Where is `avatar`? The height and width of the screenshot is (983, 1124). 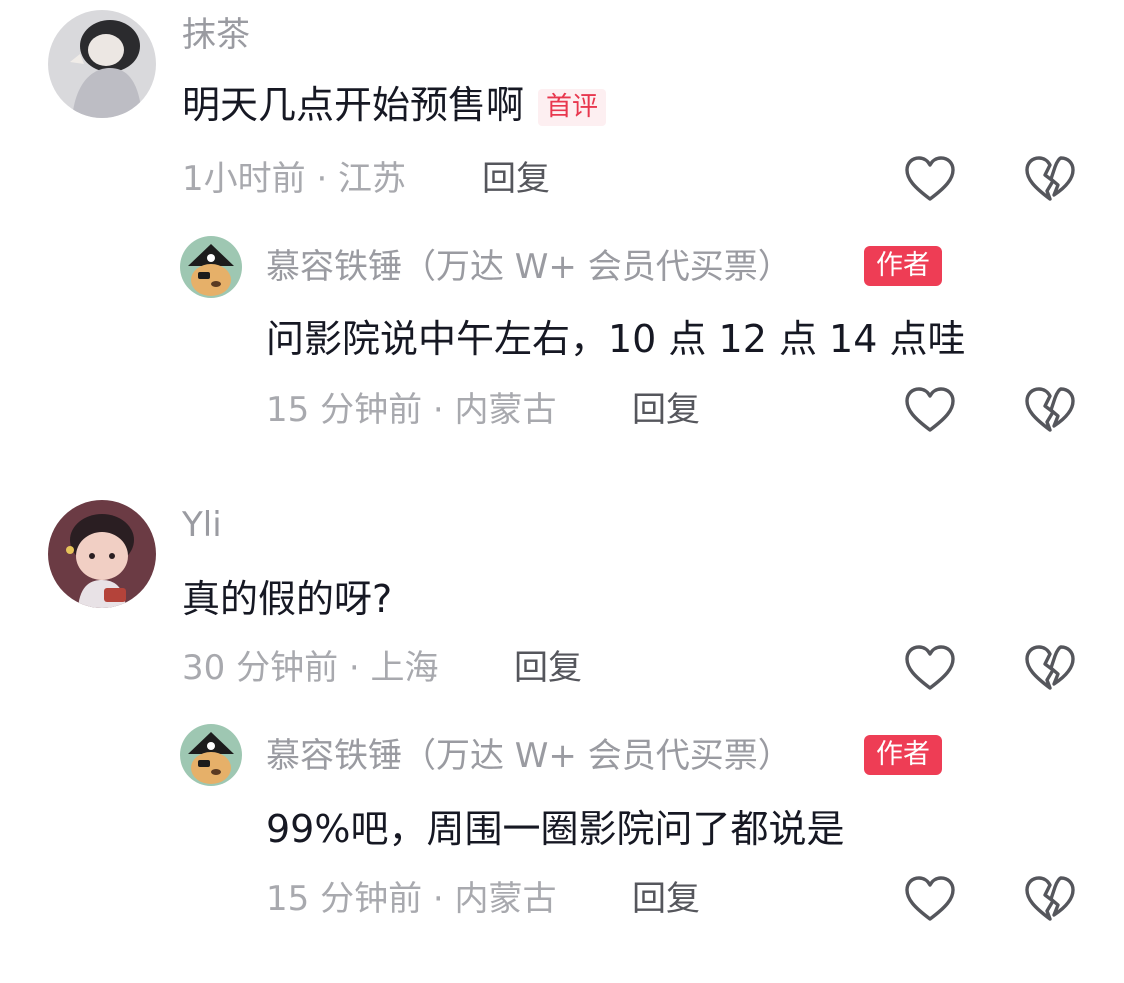 avatar is located at coordinates (102, 554).